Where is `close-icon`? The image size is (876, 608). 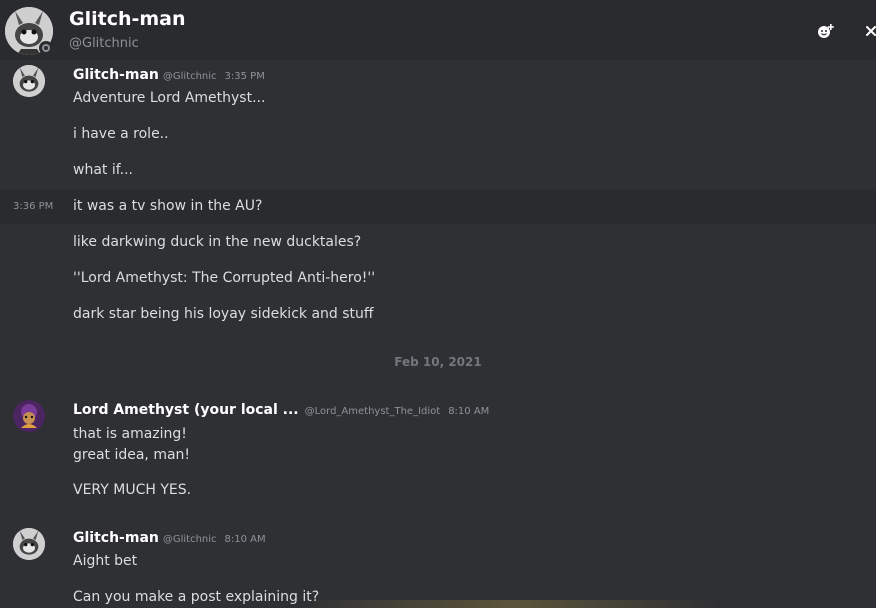 close-icon is located at coordinates (868, 31).